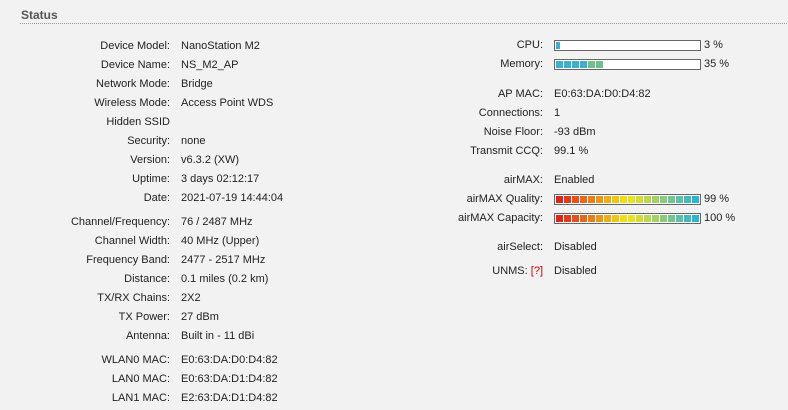 The width and height of the screenshot is (788, 410). What do you see at coordinates (200, 360) in the screenshot?
I see `info-row: WLAN0 MAC: E0:63:DA:D0:D4:82` at bounding box center [200, 360].